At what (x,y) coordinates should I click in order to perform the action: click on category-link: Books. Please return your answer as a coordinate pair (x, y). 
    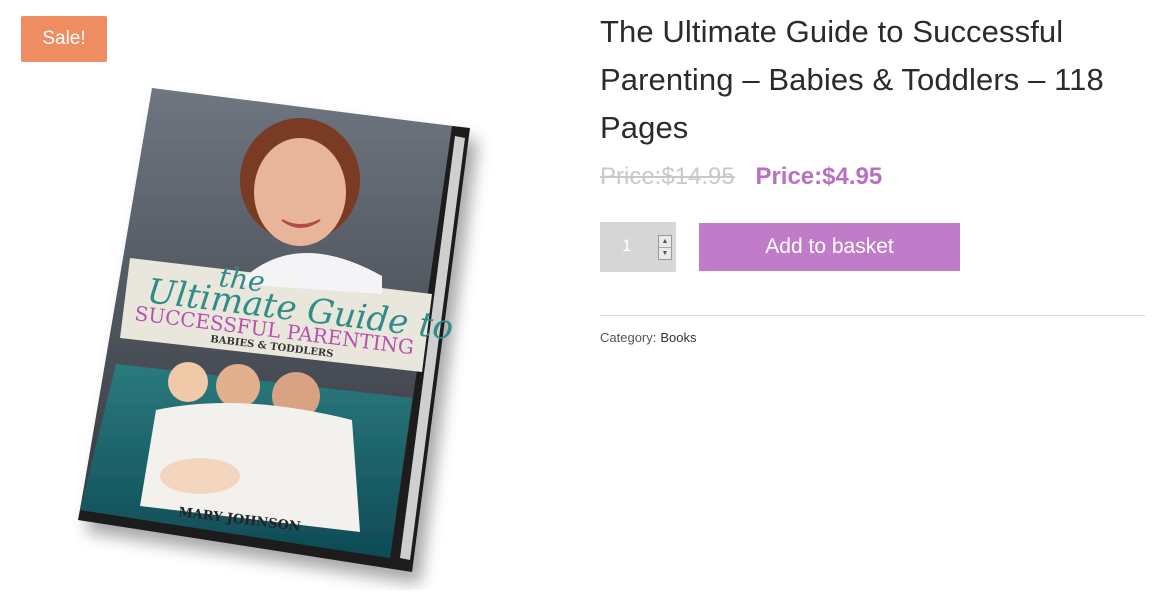
    Looking at the image, I should click on (678, 337).